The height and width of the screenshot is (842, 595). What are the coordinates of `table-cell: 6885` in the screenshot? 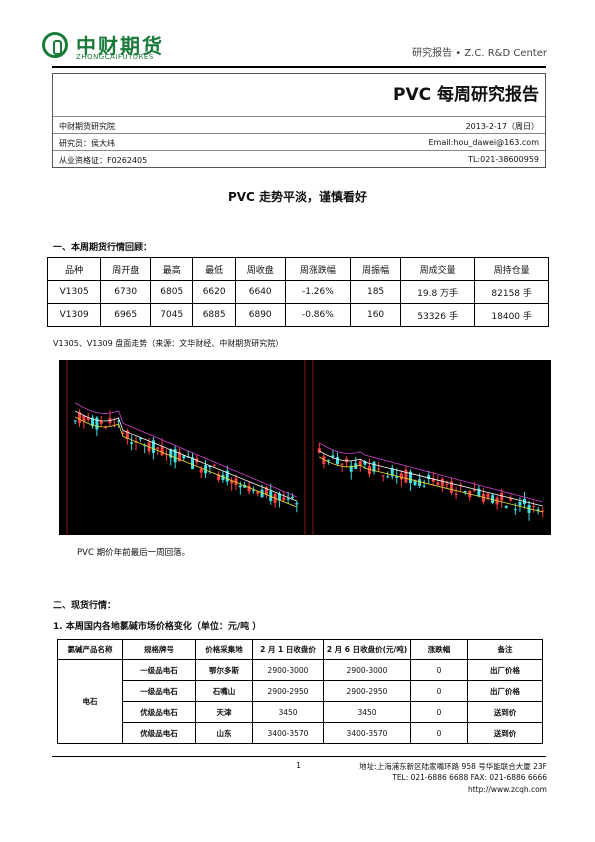 It's located at (214, 315).